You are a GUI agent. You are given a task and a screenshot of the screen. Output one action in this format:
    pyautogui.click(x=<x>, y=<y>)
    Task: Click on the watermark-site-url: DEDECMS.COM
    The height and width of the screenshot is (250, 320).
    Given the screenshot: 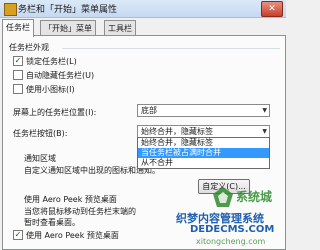 What is the action you would take?
    pyautogui.click(x=232, y=229)
    